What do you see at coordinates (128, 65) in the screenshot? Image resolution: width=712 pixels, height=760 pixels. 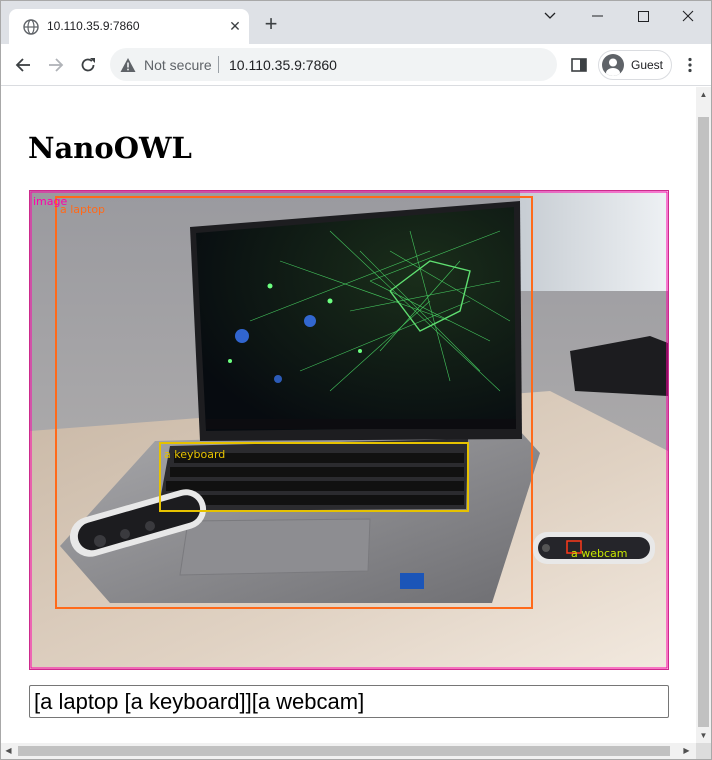 I see `warning-icon` at bounding box center [128, 65].